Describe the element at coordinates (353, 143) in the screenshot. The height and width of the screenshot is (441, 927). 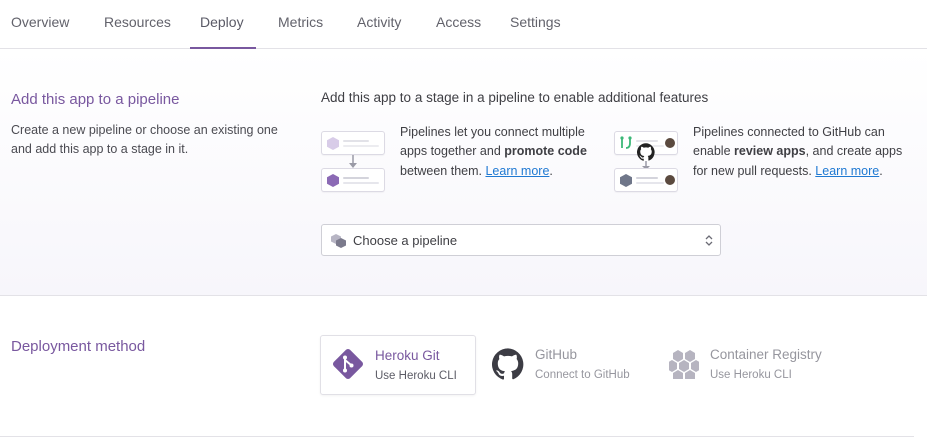
I see `stage-card-top` at that location.